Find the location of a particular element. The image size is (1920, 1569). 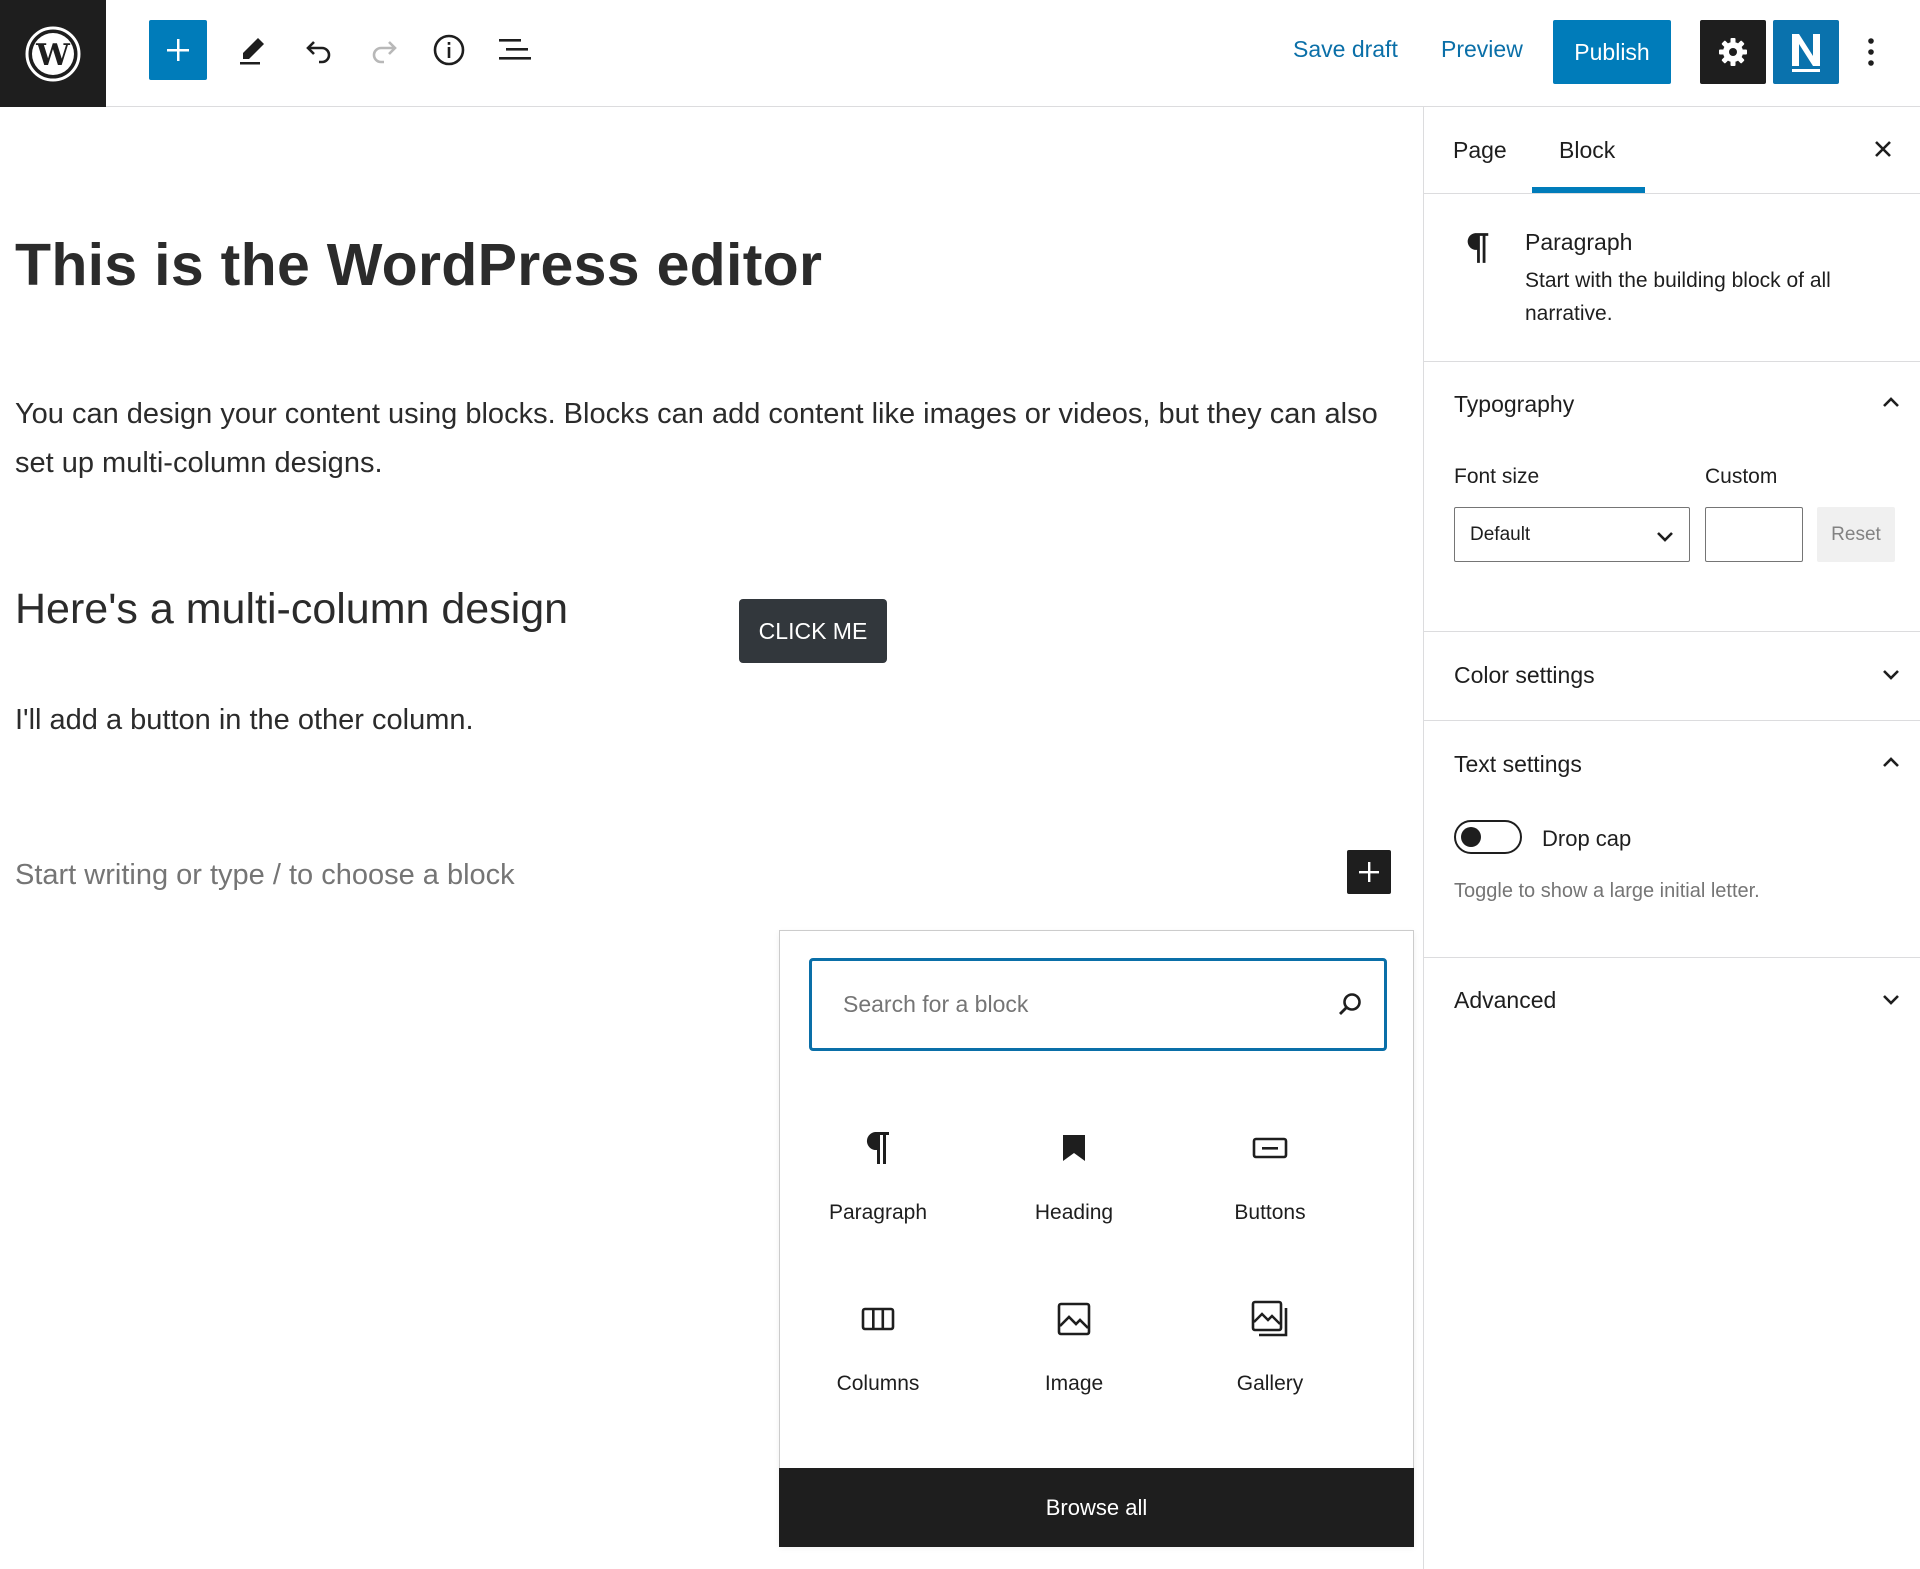

details-button is located at coordinates (449, 50).